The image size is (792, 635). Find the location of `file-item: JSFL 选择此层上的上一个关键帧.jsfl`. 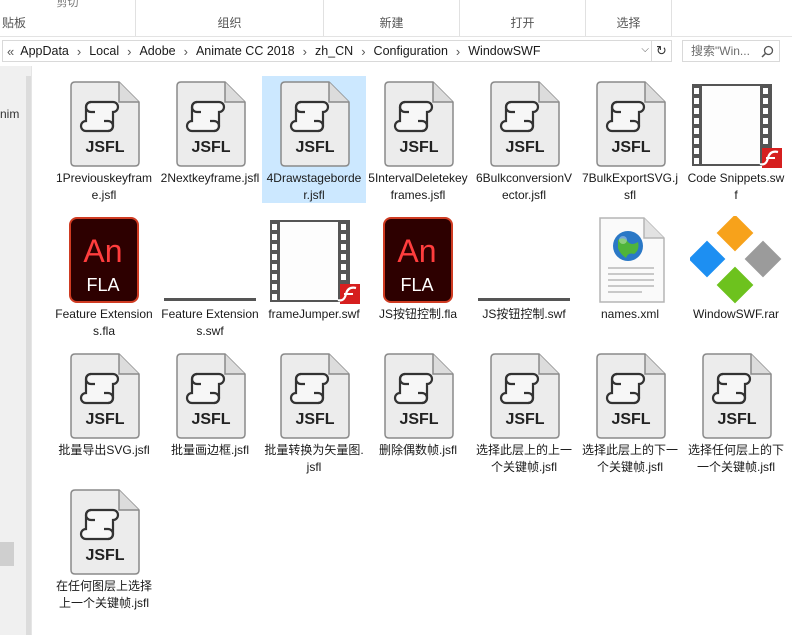

file-item: JSFL 选择此层上的上一个关键帧.jsfl is located at coordinates (524, 411).